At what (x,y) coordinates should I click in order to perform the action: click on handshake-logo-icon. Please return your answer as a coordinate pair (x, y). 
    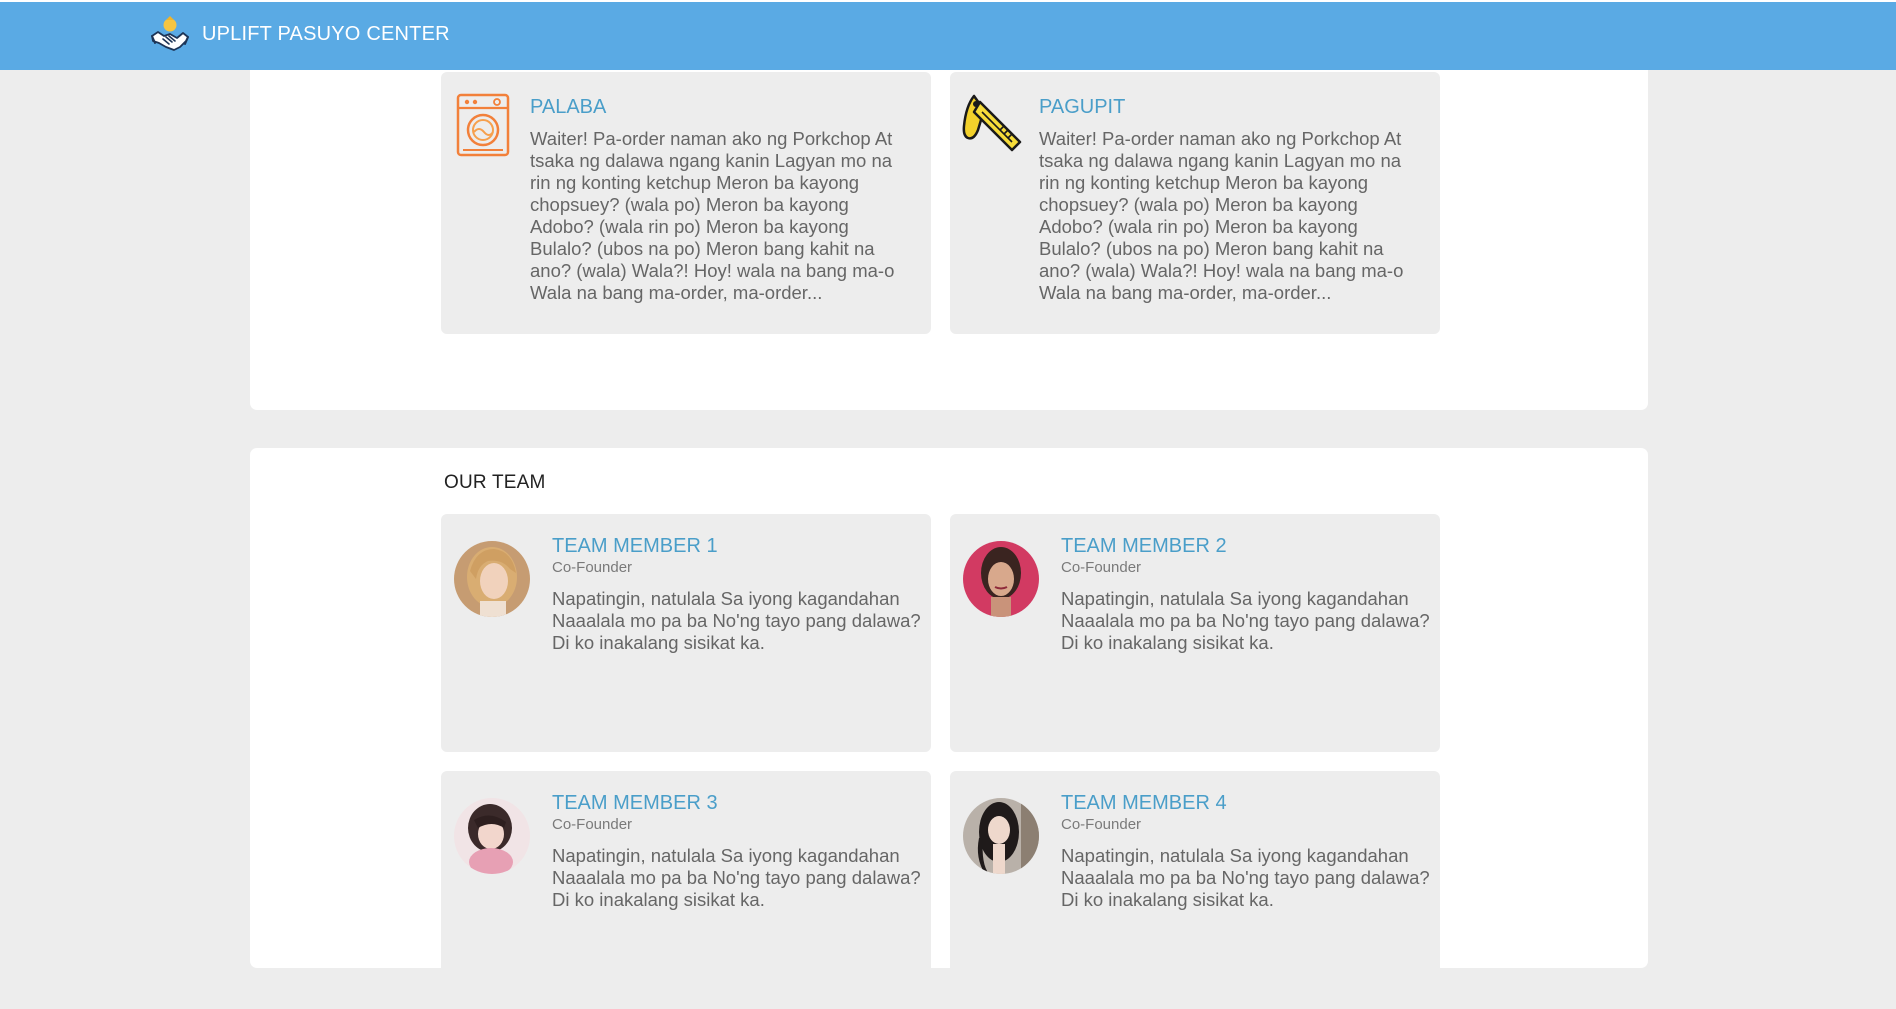
    Looking at the image, I should click on (170, 33).